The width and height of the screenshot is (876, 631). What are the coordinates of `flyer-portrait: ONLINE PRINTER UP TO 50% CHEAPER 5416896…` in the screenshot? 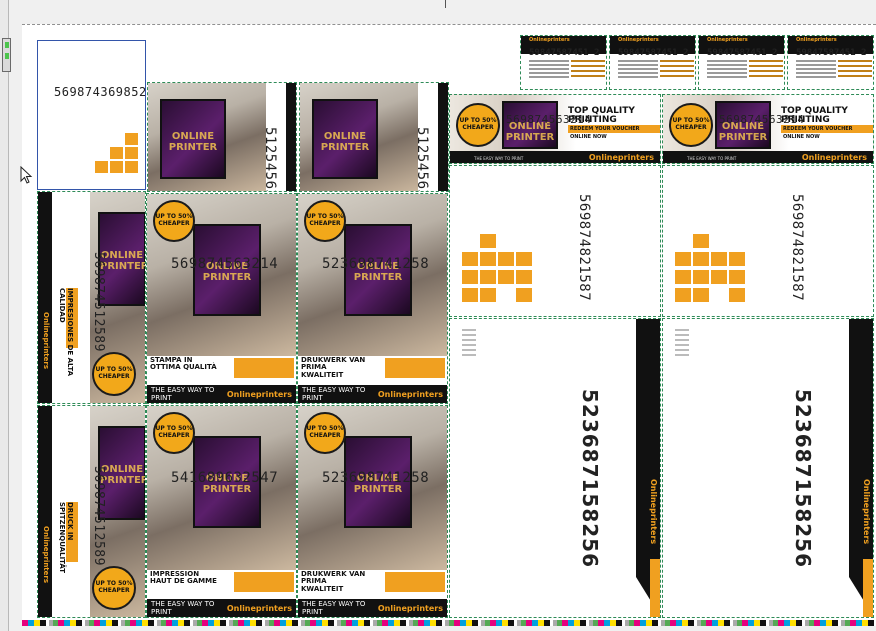 It's located at (221, 511).